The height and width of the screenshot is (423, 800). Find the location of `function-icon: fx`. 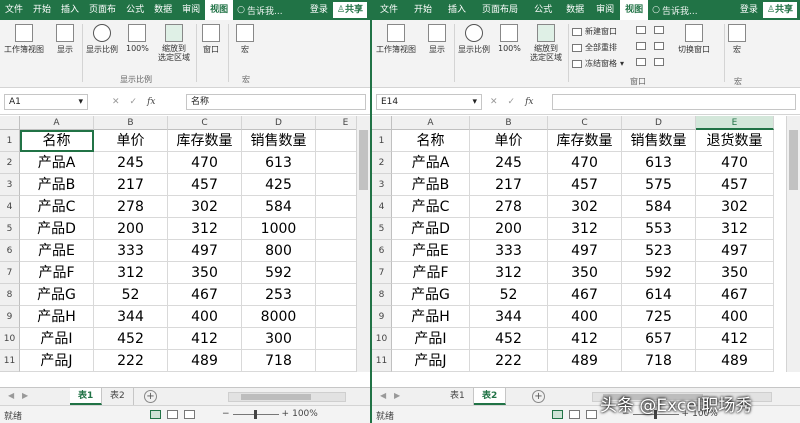

function-icon: fx is located at coordinates (151, 102).